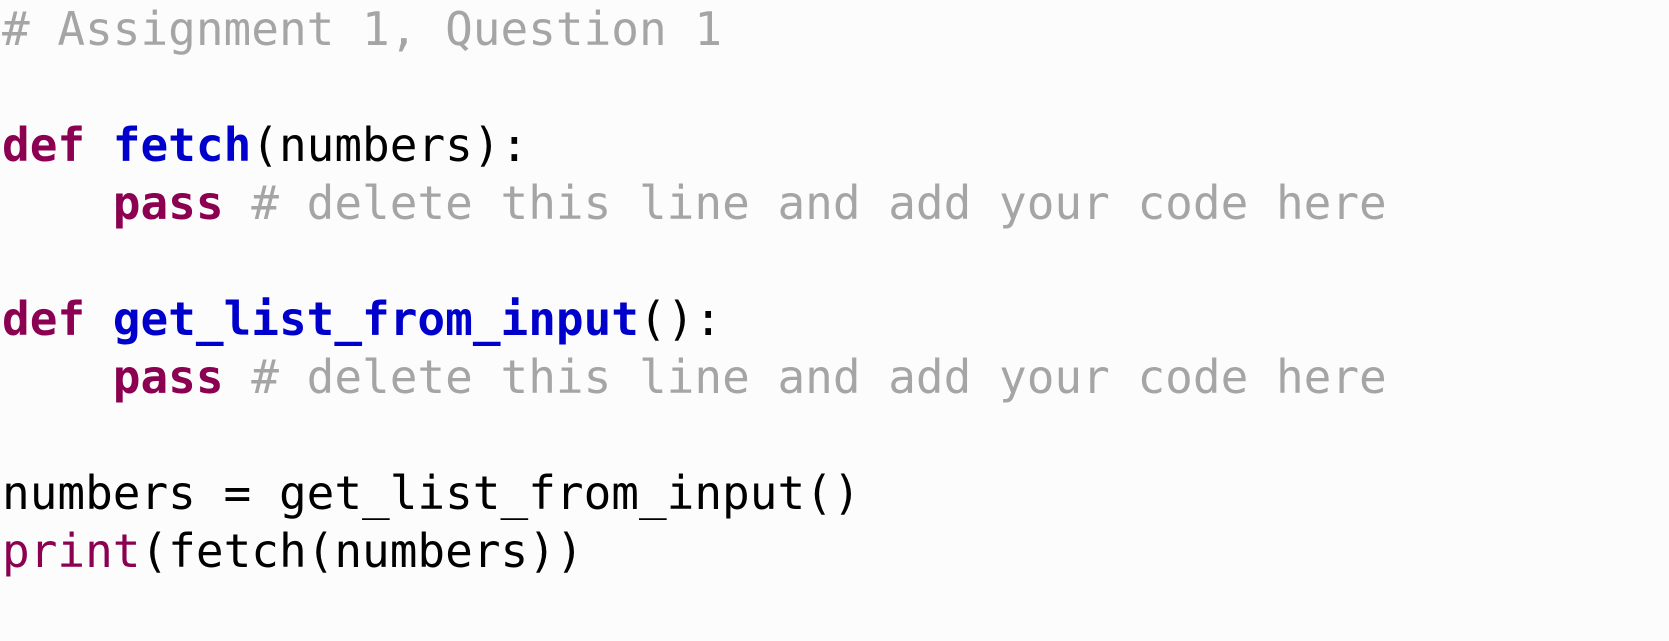  I want to click on code-line: def get_list_from_input():, so click(834, 319).